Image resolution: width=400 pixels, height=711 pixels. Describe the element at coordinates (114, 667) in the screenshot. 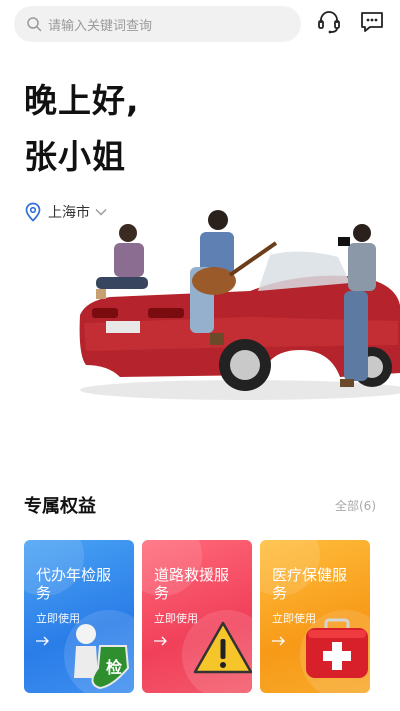

I see `inspection-badge-text: 检` at that location.